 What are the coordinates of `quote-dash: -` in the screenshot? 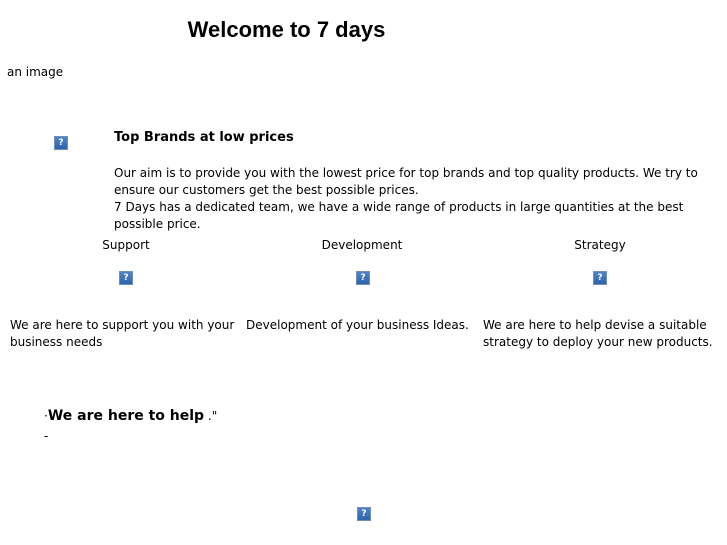 It's located at (46, 436).